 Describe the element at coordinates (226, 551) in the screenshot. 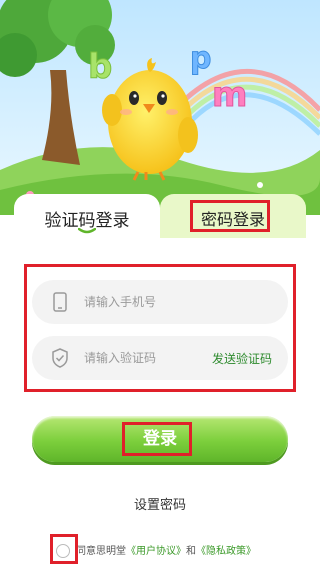

I see `privacy-policy-link: 《隐私政策》` at that location.